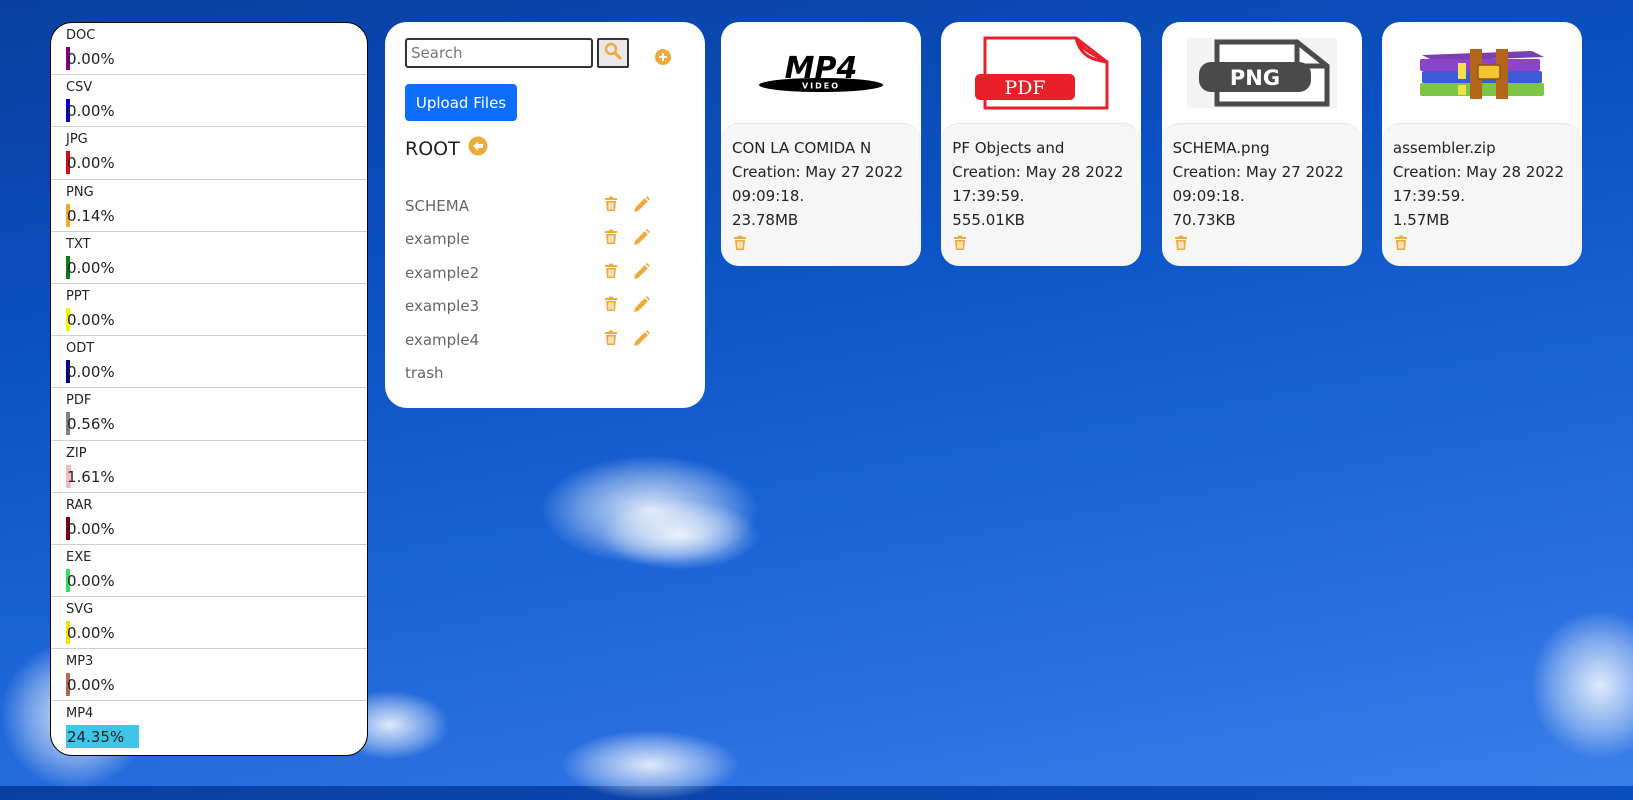 This screenshot has height=800, width=1633. I want to click on usage-row-mp3: MP3 0.00%, so click(209, 675).